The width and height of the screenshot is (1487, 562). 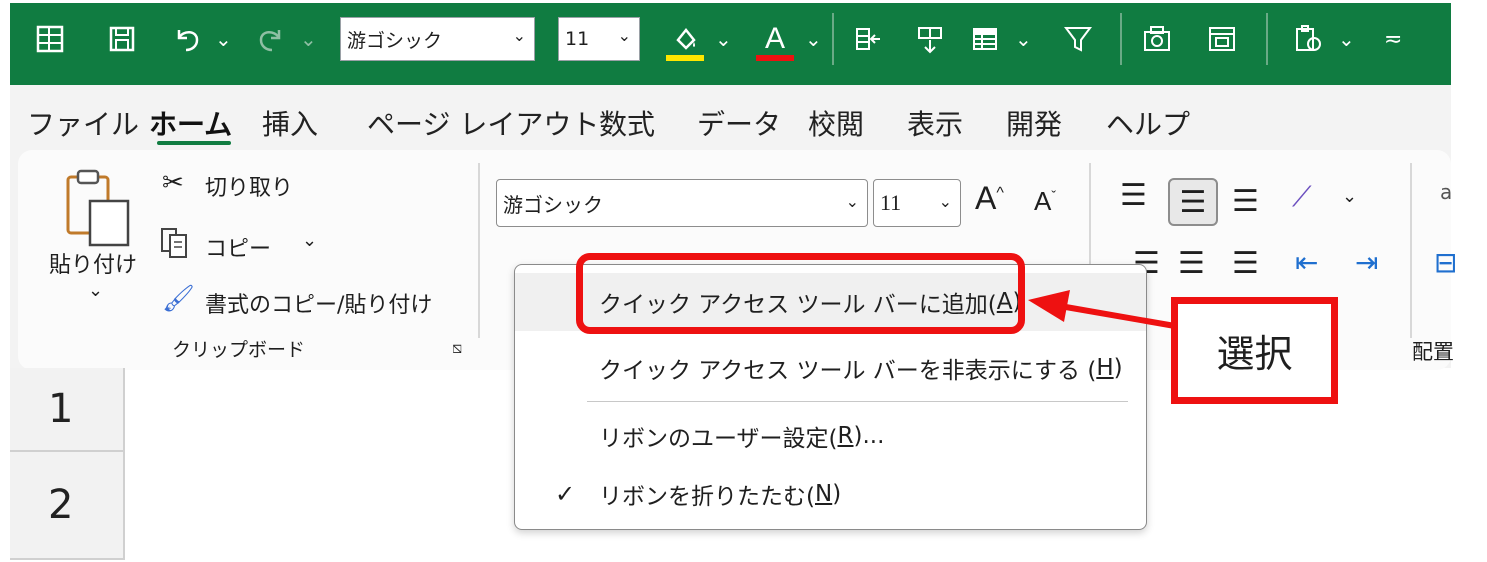 I want to click on format-painter-icon: 🖌, so click(x=178, y=299).